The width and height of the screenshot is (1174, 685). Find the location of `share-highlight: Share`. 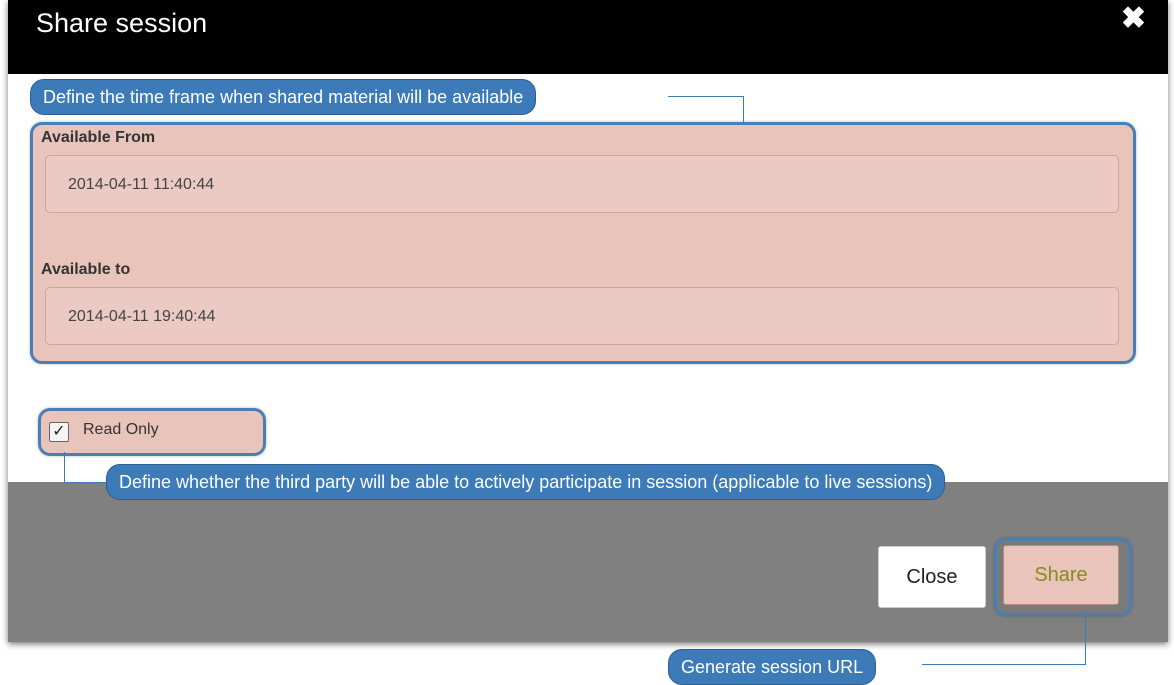

share-highlight: Share is located at coordinates (1063, 577).